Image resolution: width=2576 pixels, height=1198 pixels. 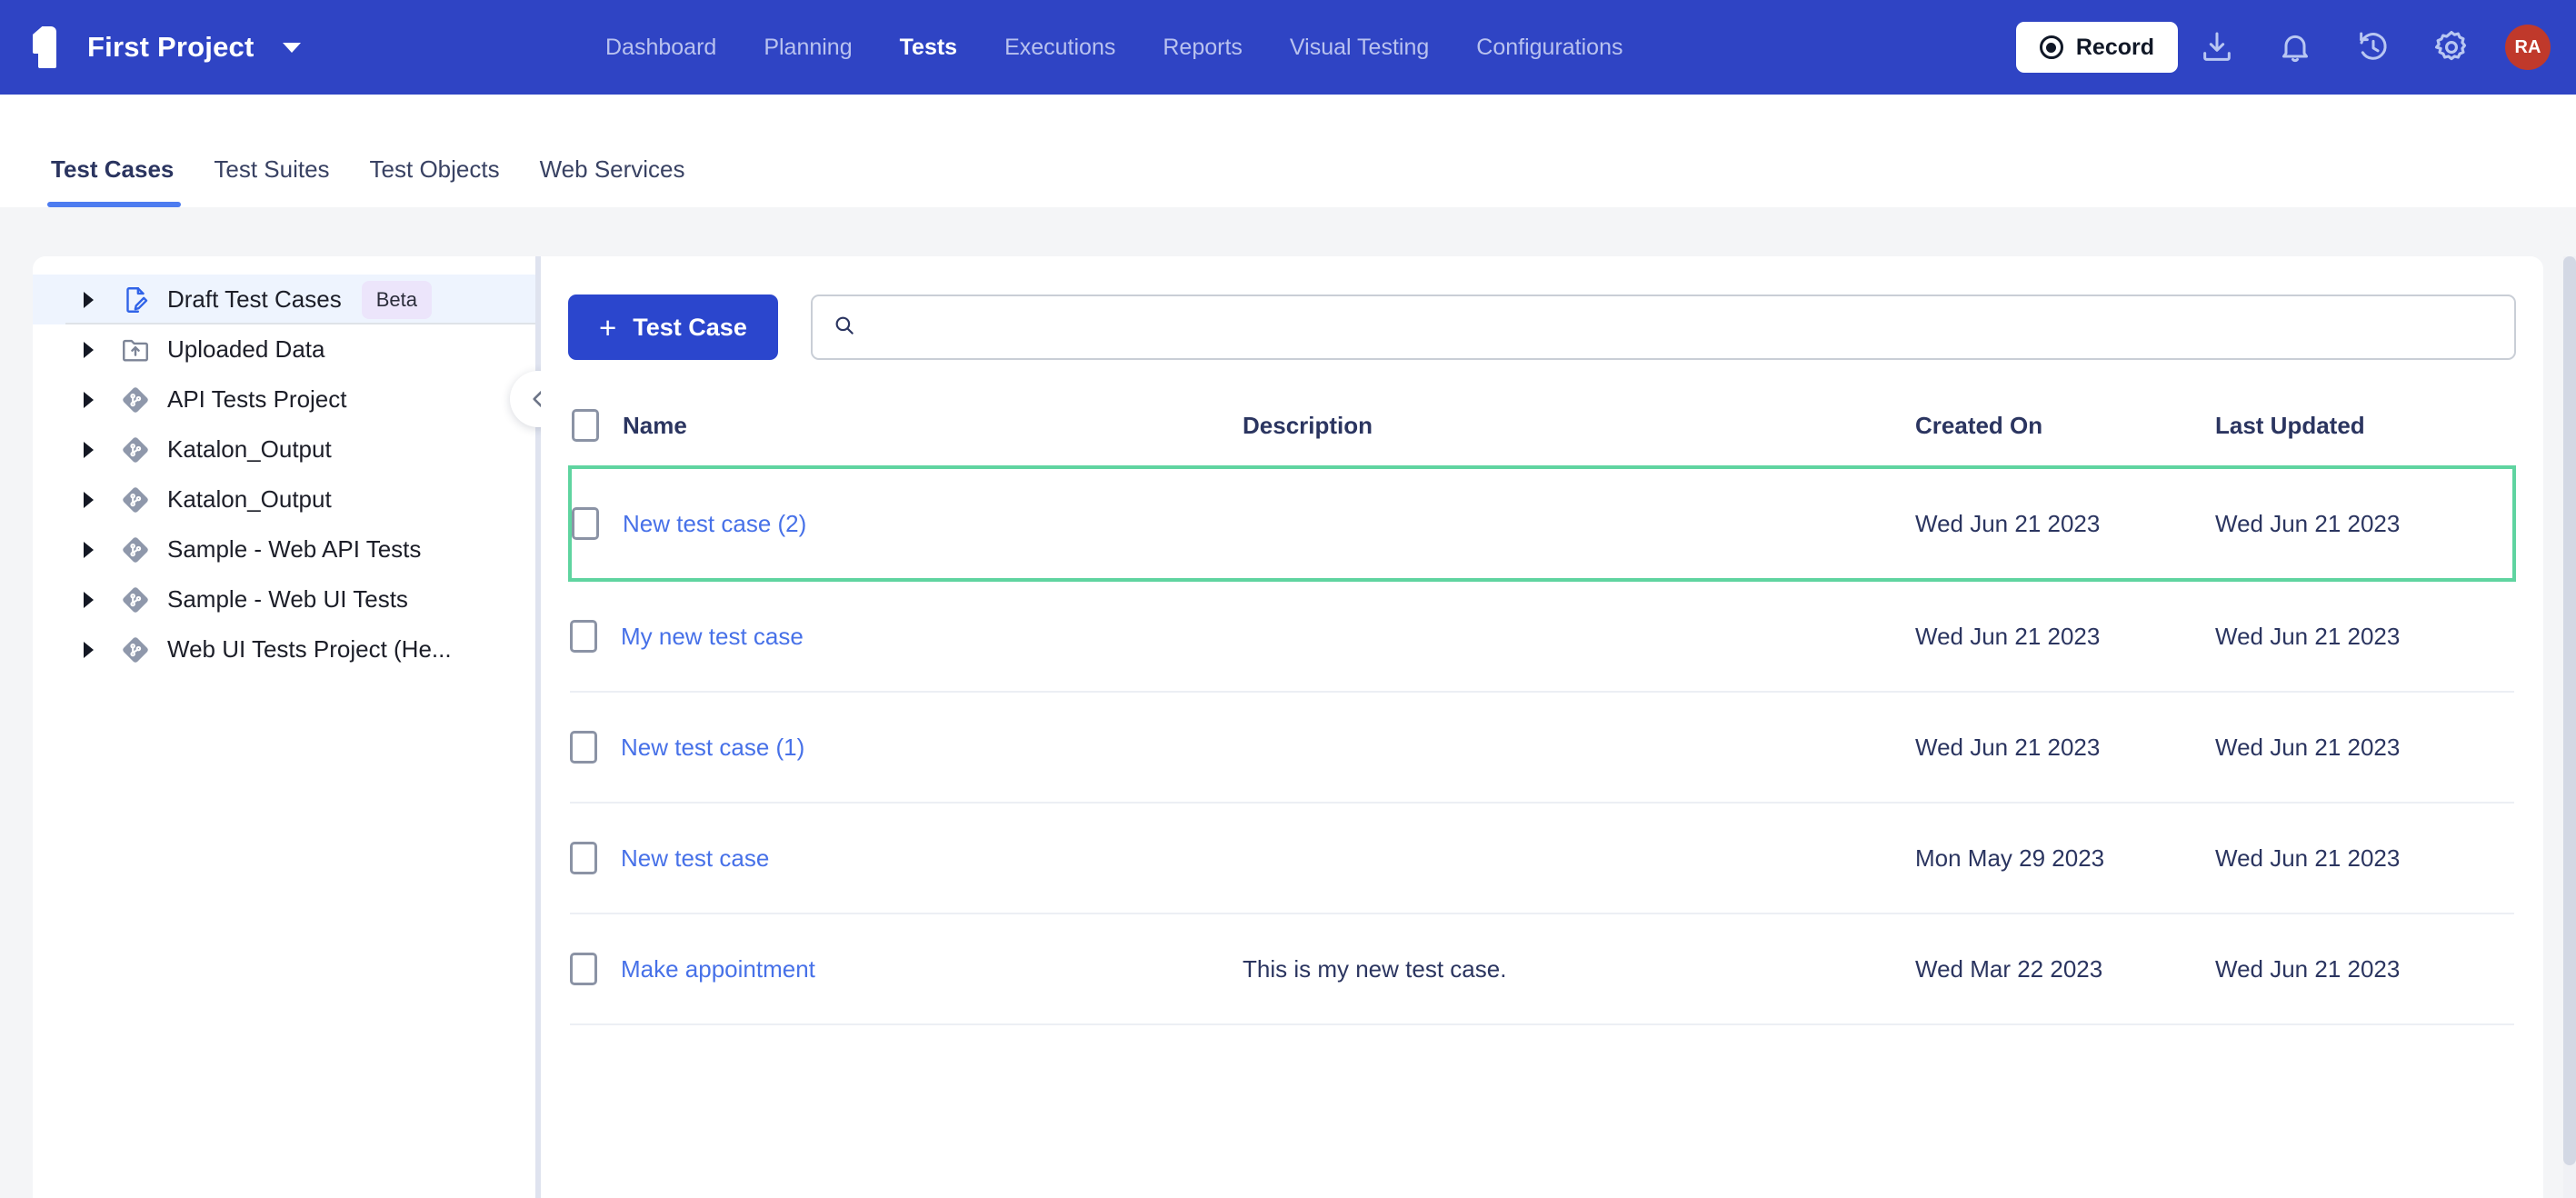 What do you see at coordinates (690, 327) in the screenshot?
I see `add-test-case-label: Test Case` at bounding box center [690, 327].